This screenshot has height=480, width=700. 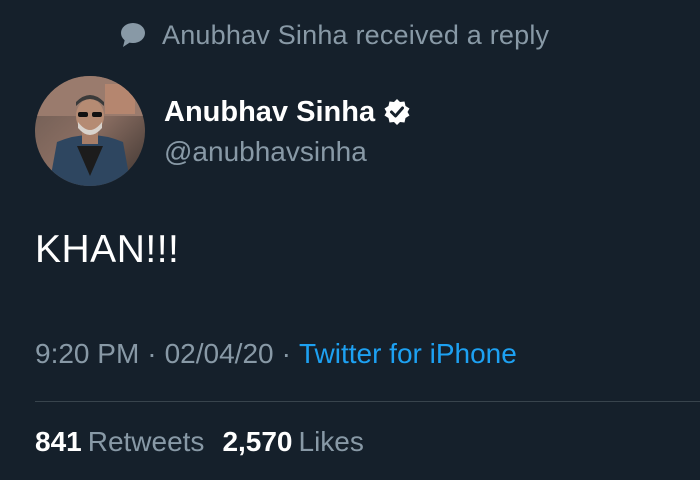 I want to click on avatar, so click(x=90, y=131).